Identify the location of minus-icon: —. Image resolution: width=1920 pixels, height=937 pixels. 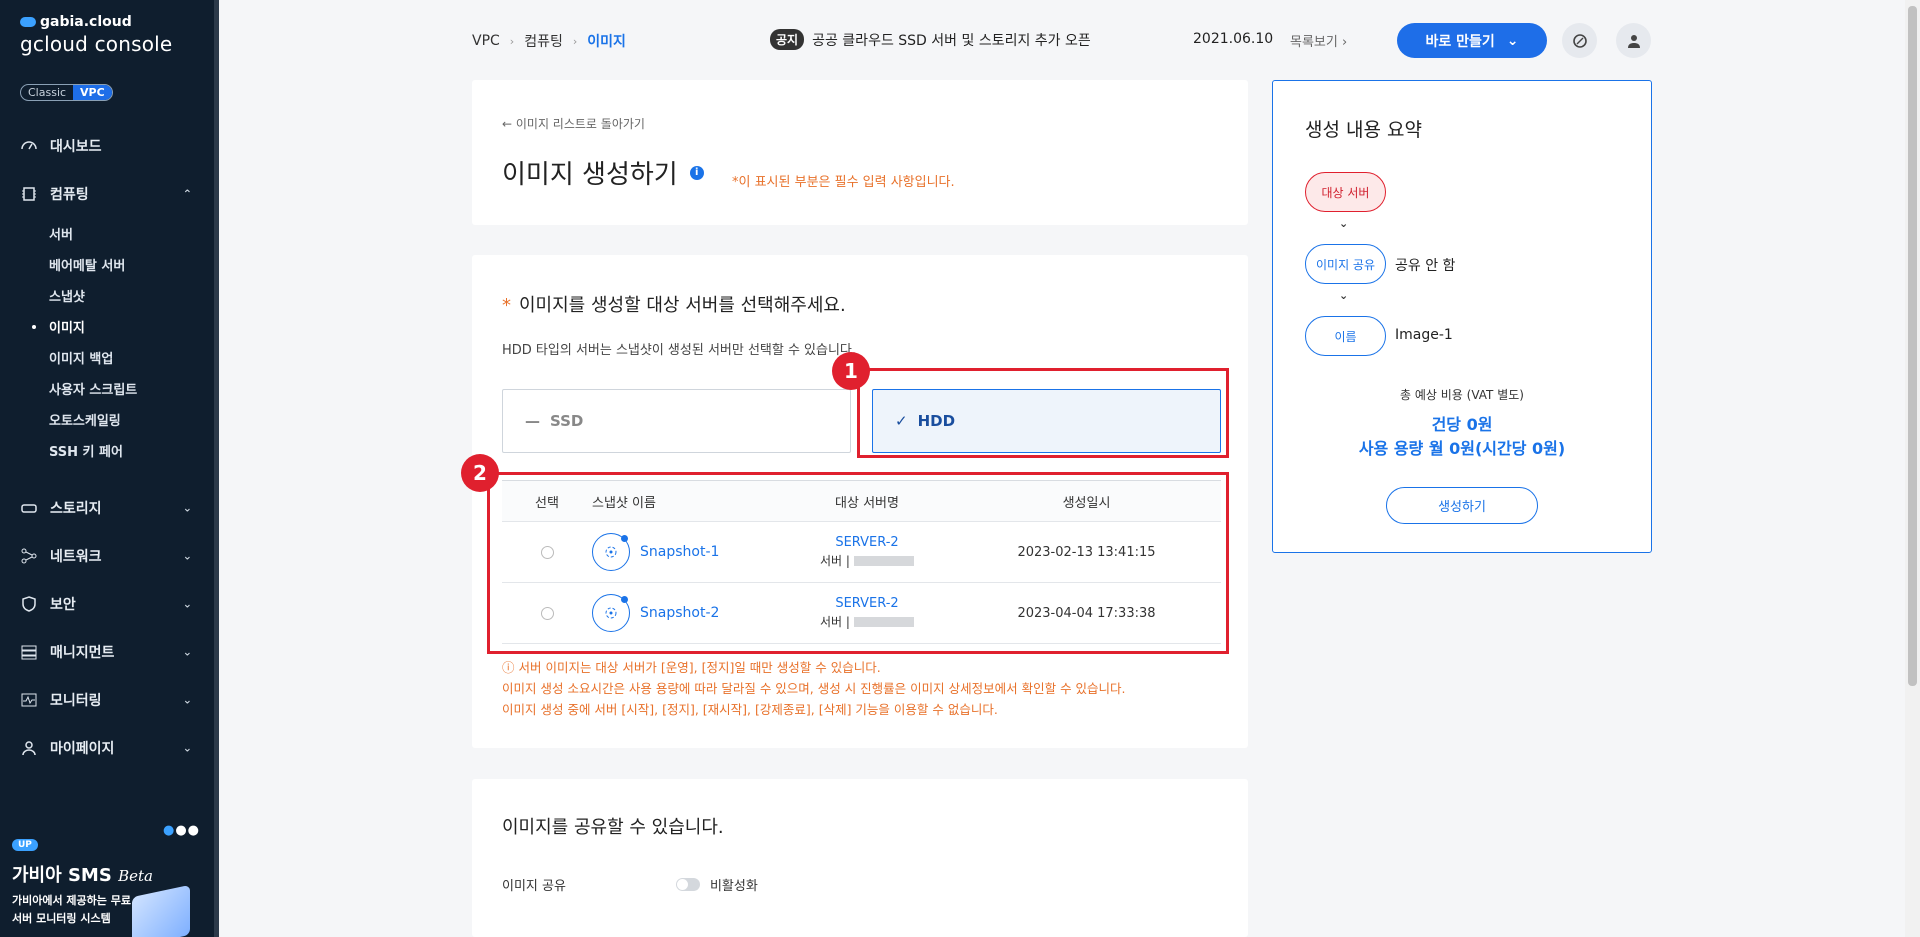
(532, 421).